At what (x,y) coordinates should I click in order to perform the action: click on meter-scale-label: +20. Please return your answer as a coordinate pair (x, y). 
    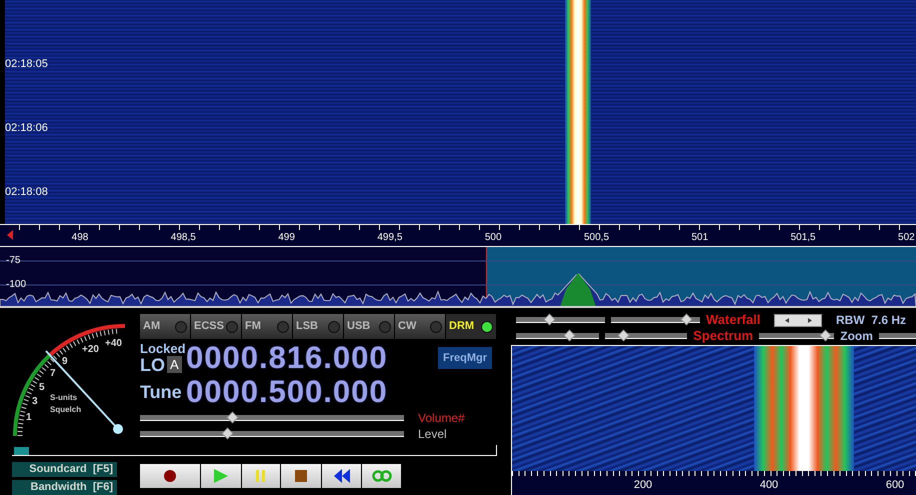
    Looking at the image, I should click on (90, 349).